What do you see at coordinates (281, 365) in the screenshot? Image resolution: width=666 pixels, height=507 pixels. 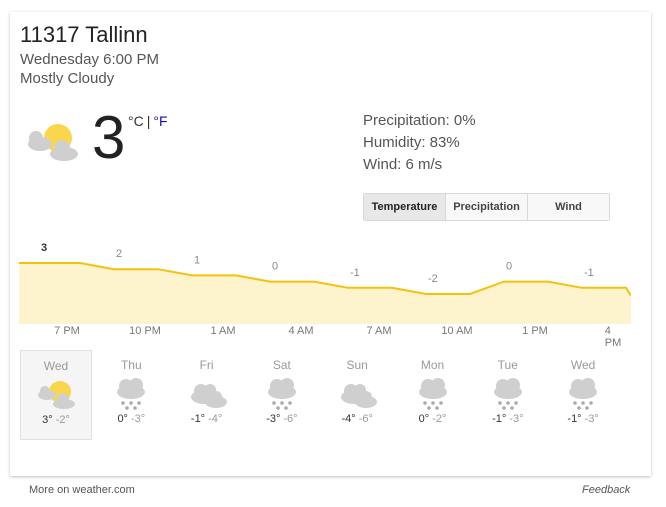 I see `day-name: Sat` at bounding box center [281, 365].